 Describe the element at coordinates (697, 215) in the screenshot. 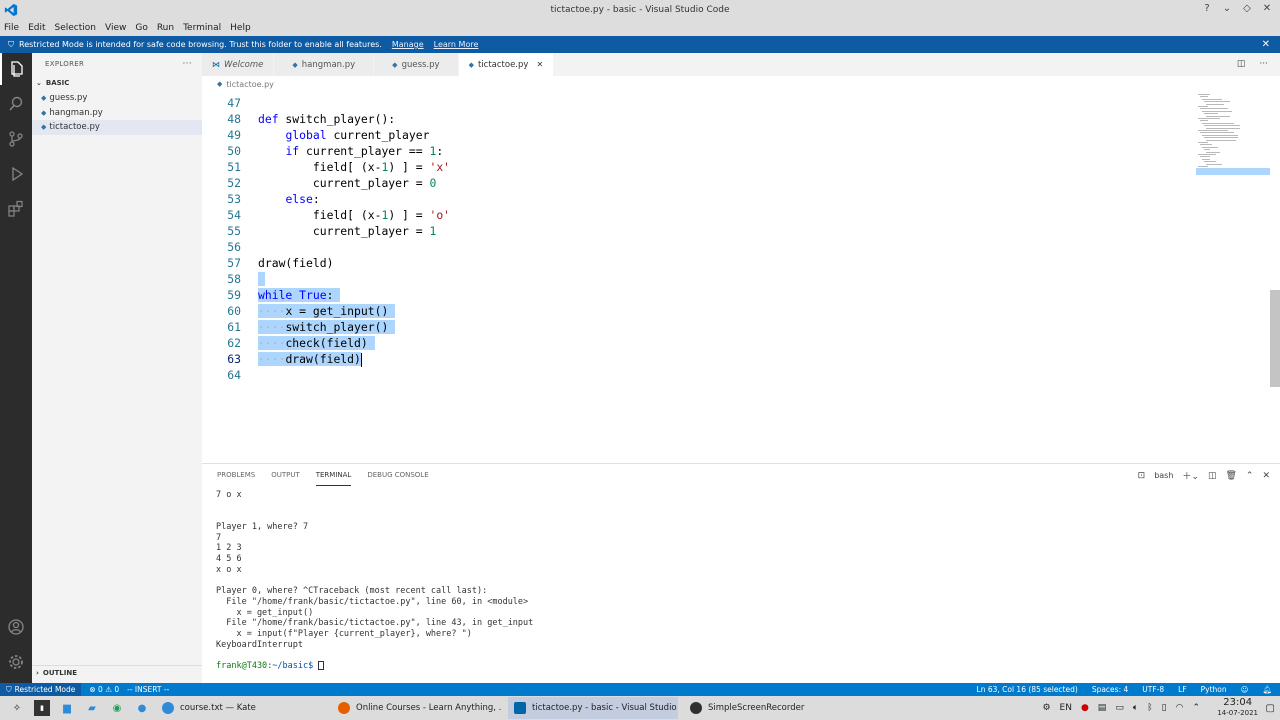

I see `code-line: 54 field[ (x-1) ] = 'o'` at that location.